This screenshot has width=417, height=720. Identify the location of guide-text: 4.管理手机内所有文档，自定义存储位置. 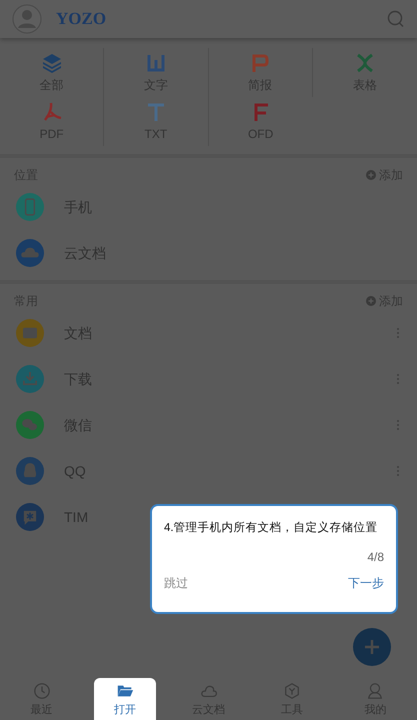
(271, 528).